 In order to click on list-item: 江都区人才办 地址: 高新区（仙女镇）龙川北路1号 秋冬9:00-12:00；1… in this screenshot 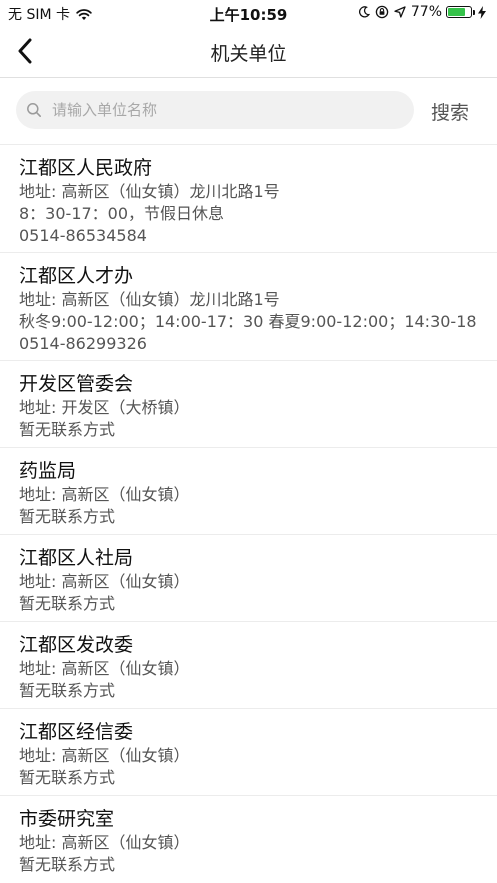, I will do `click(248, 307)`.